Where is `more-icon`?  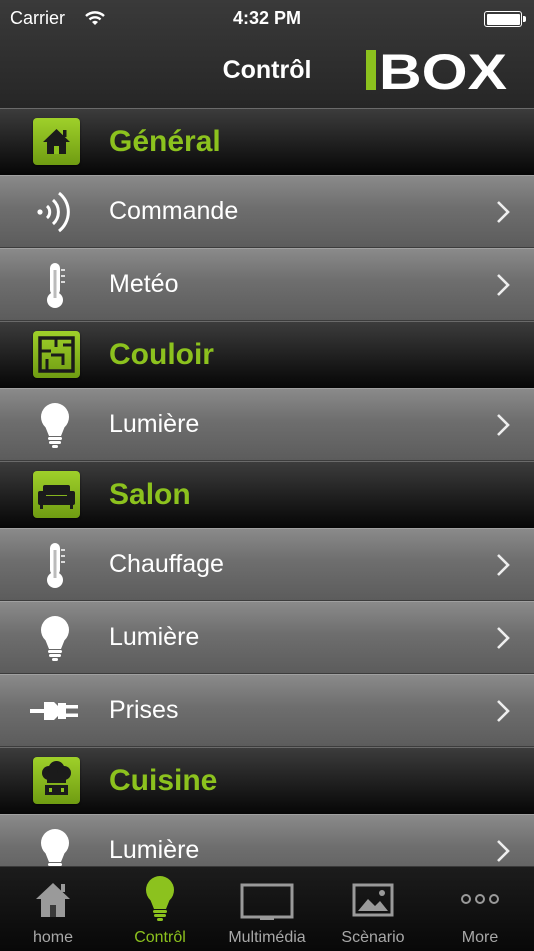 more-icon is located at coordinates (480, 899).